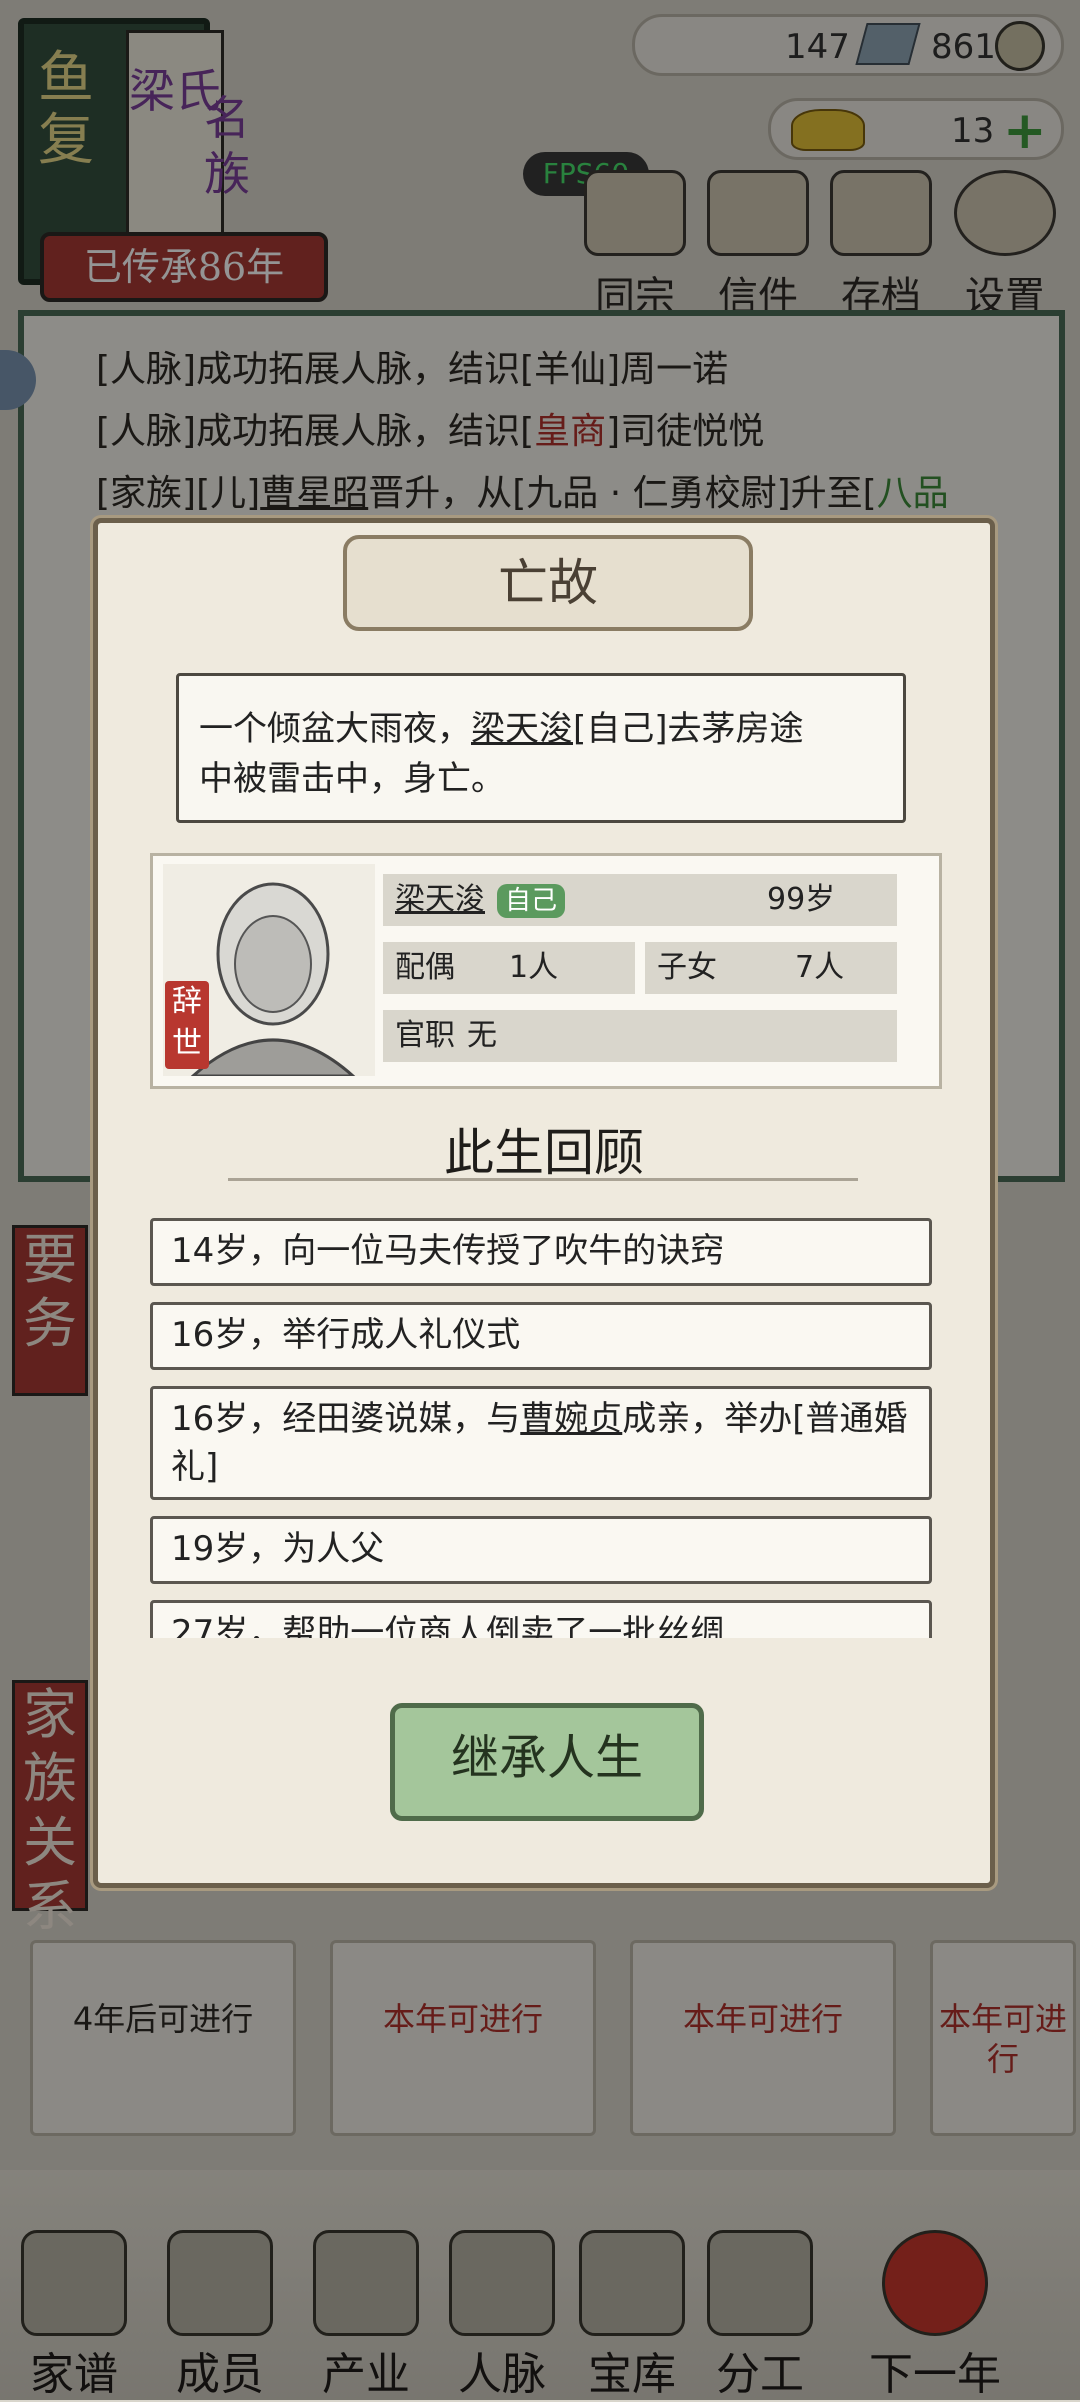 The height and width of the screenshot is (2402, 1080). What do you see at coordinates (541, 1252) in the screenshot?
I see `life-event: 14岁，向一位马夫传授了吹牛的诀窍` at bounding box center [541, 1252].